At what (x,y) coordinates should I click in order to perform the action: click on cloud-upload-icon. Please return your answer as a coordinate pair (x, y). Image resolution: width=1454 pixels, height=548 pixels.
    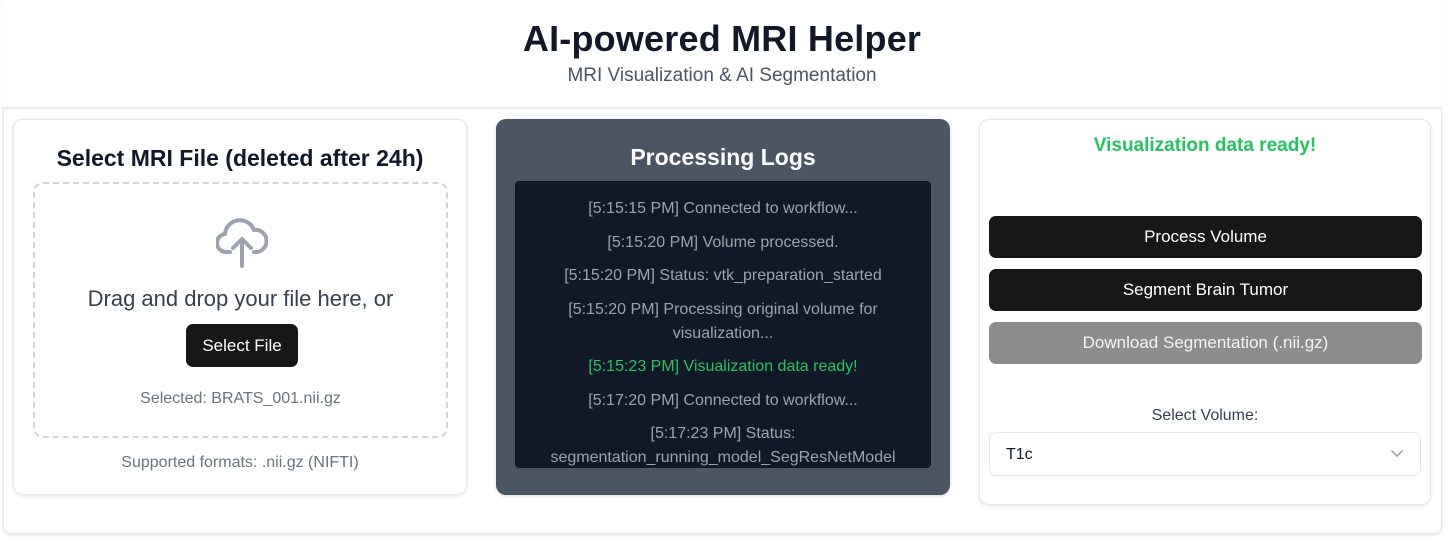
    Looking at the image, I should click on (242, 243).